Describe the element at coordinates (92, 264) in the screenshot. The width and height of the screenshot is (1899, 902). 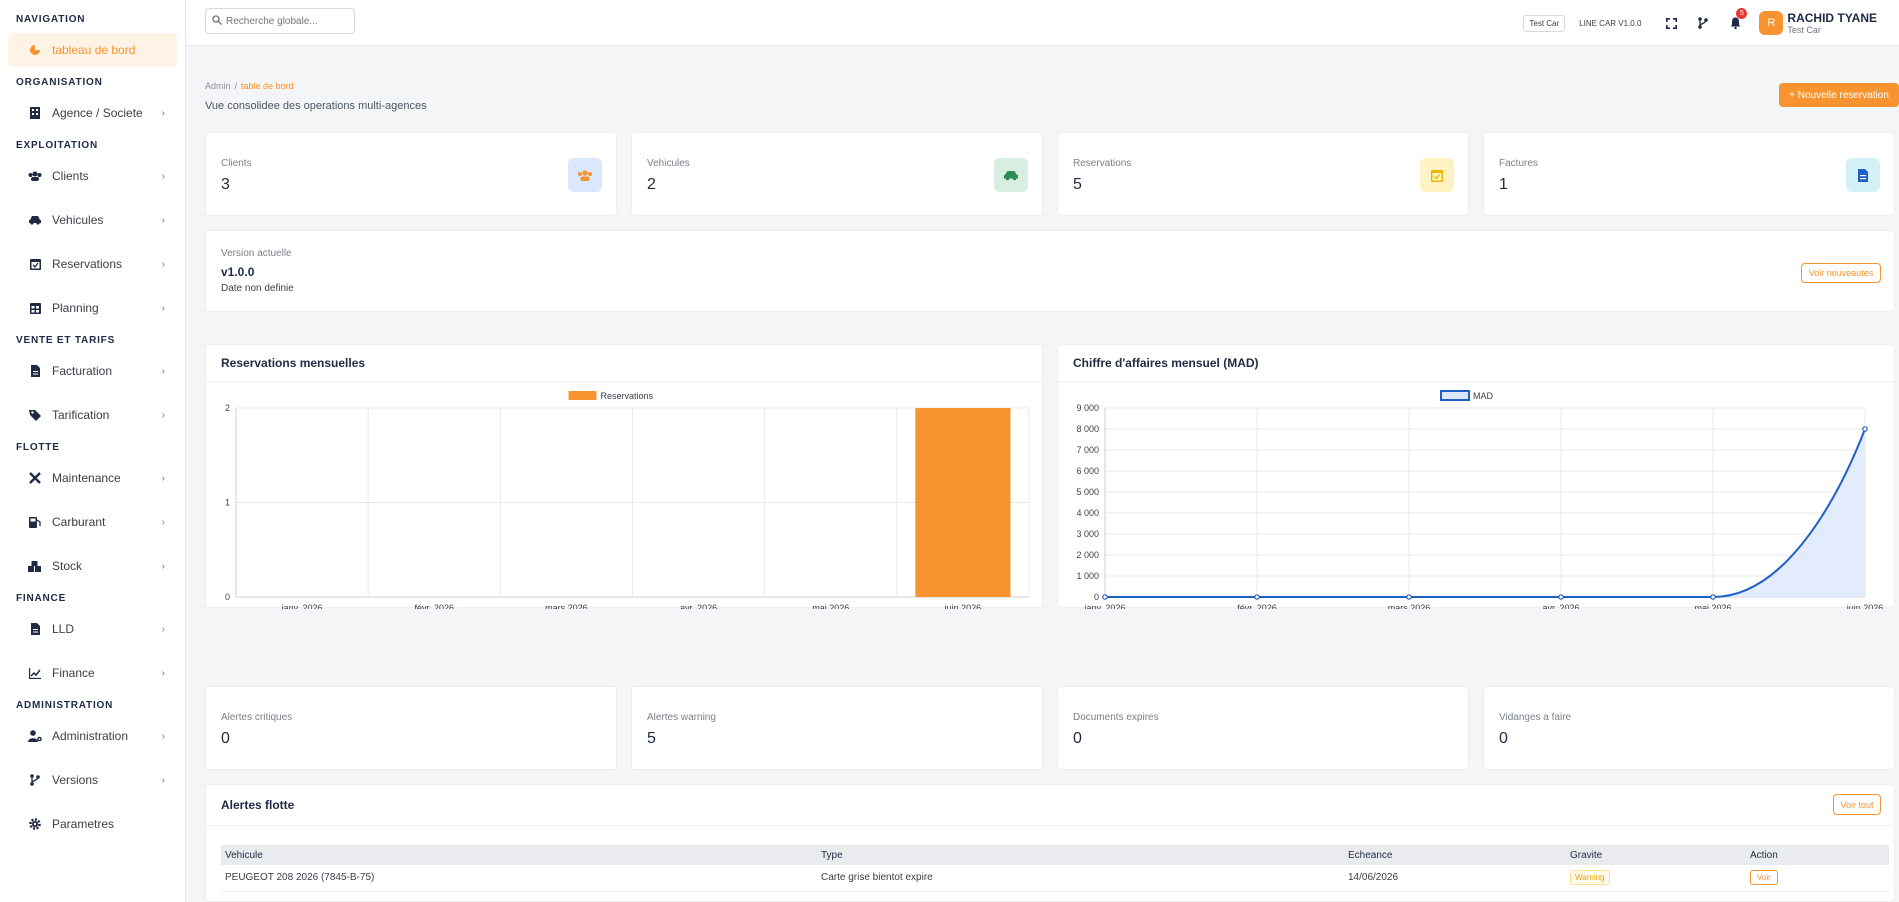
I see `sidebar-item-reservations: Reservations ›` at that location.